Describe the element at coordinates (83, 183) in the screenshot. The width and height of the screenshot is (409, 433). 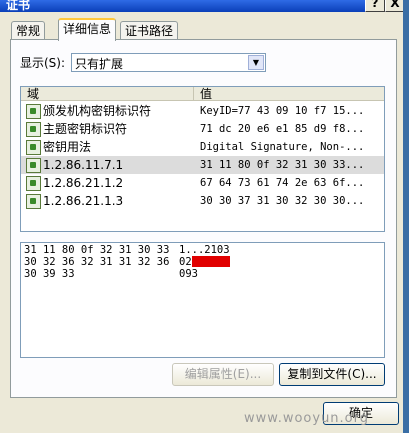
I see `field-name: 1.2.86.21.1.2` at that location.